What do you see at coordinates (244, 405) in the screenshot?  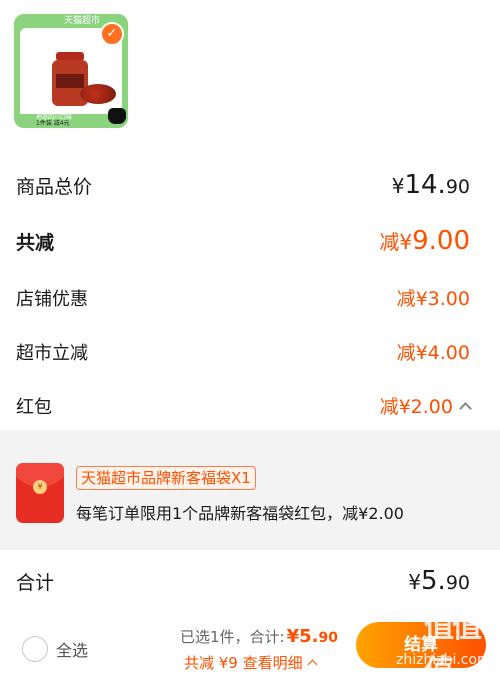 I see `redpack-row: 红包 减¥2.00` at bounding box center [244, 405].